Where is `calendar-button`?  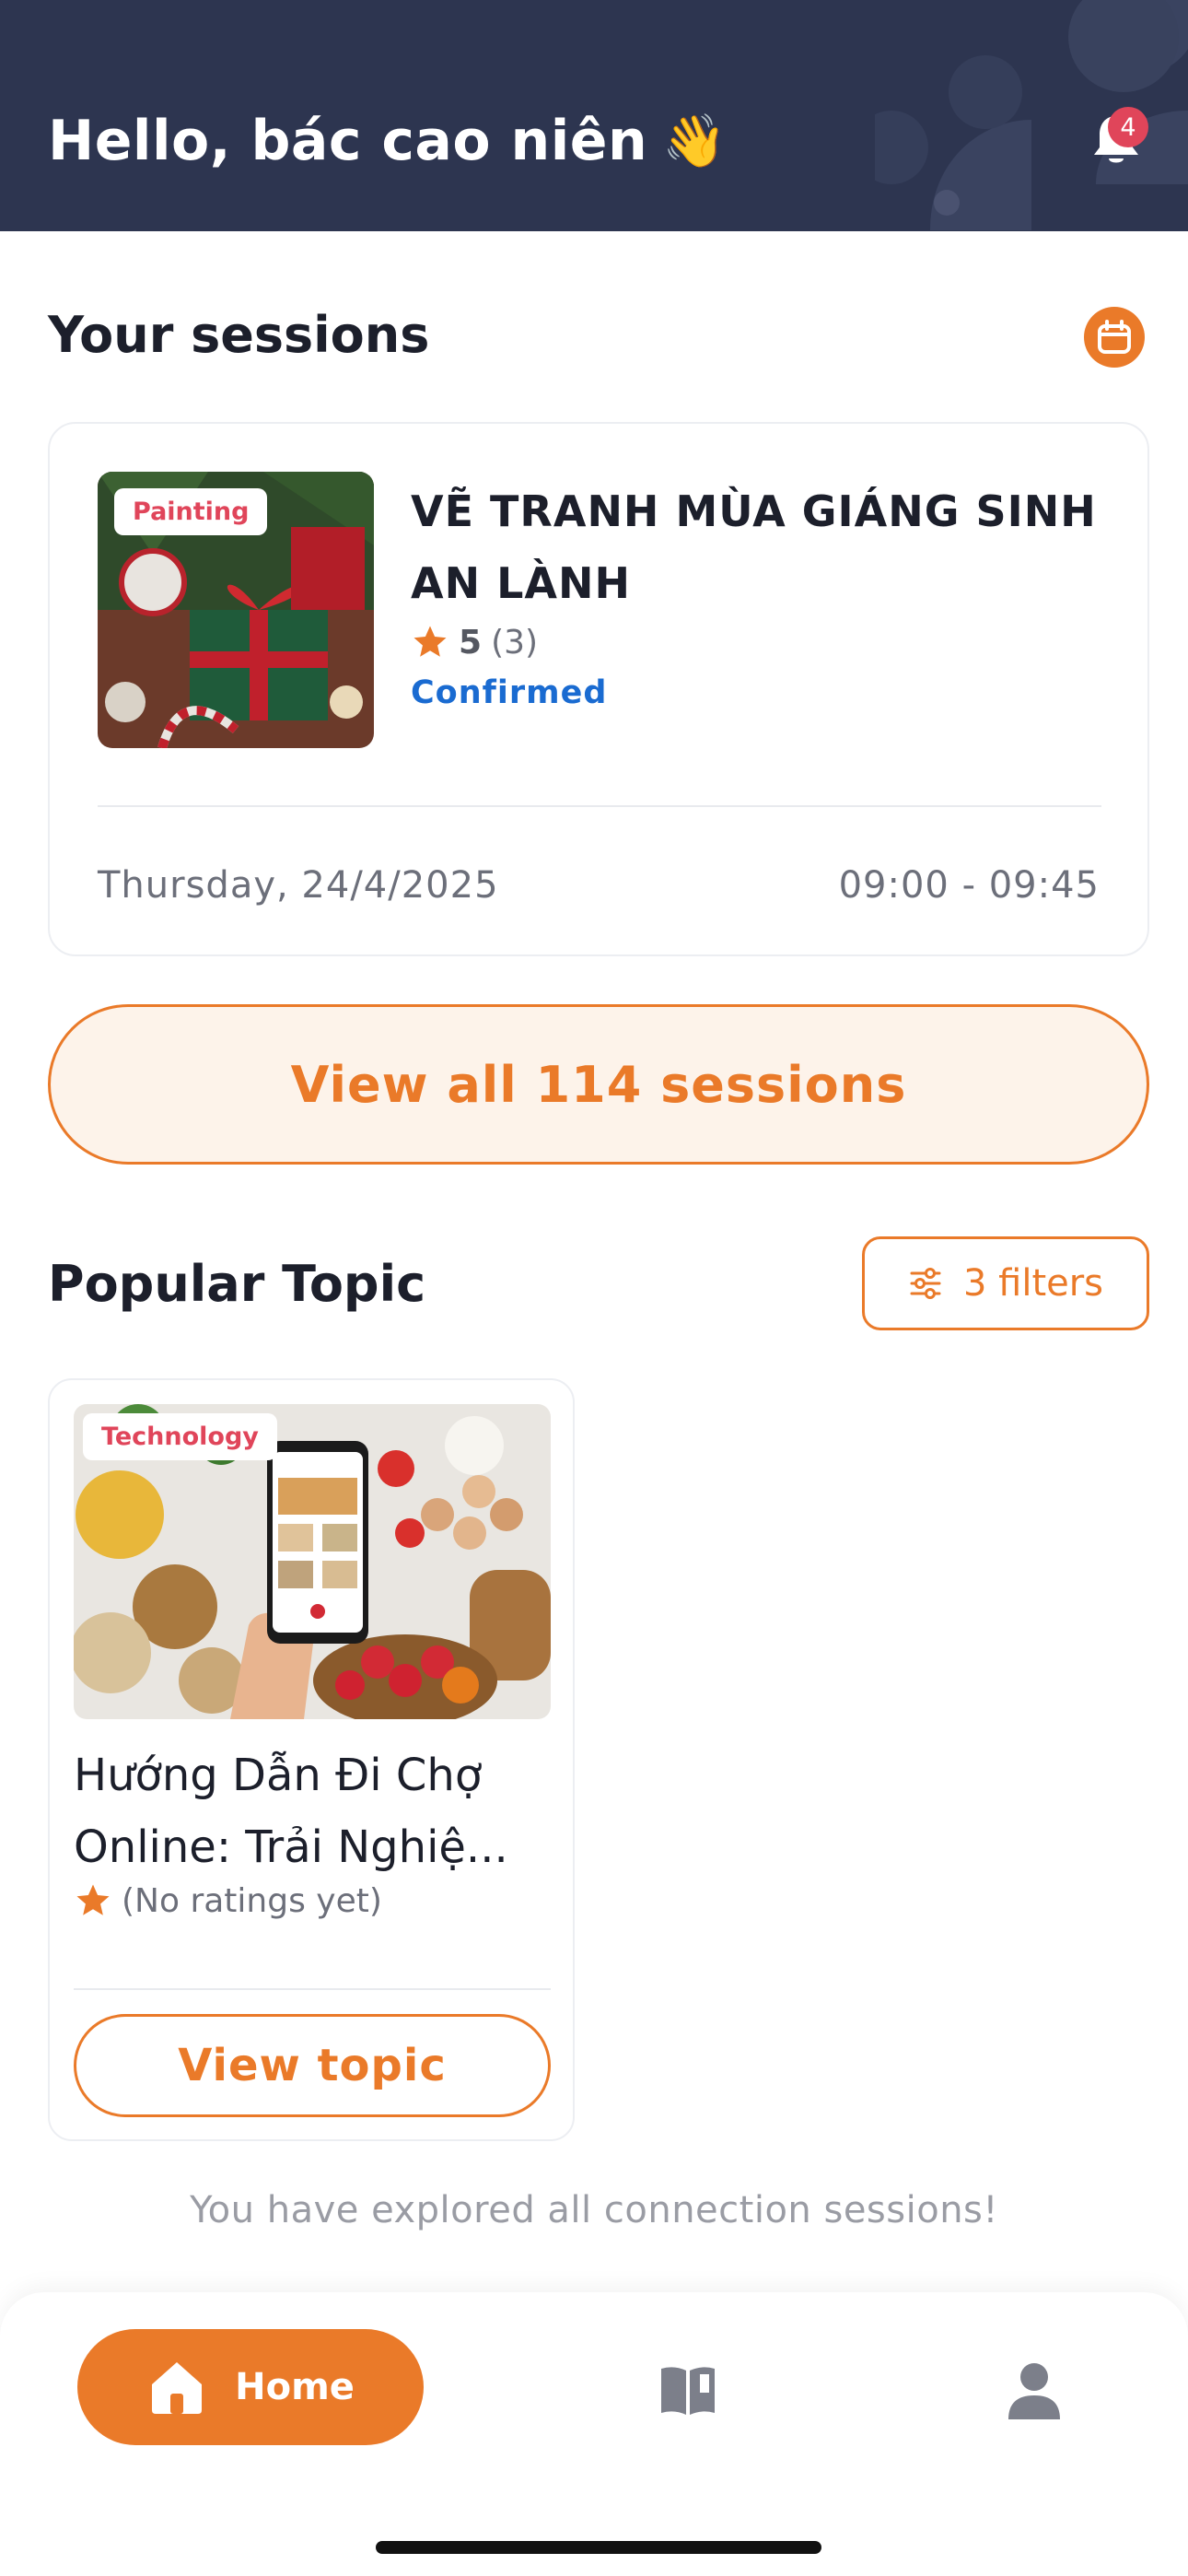 calendar-button is located at coordinates (1114, 337).